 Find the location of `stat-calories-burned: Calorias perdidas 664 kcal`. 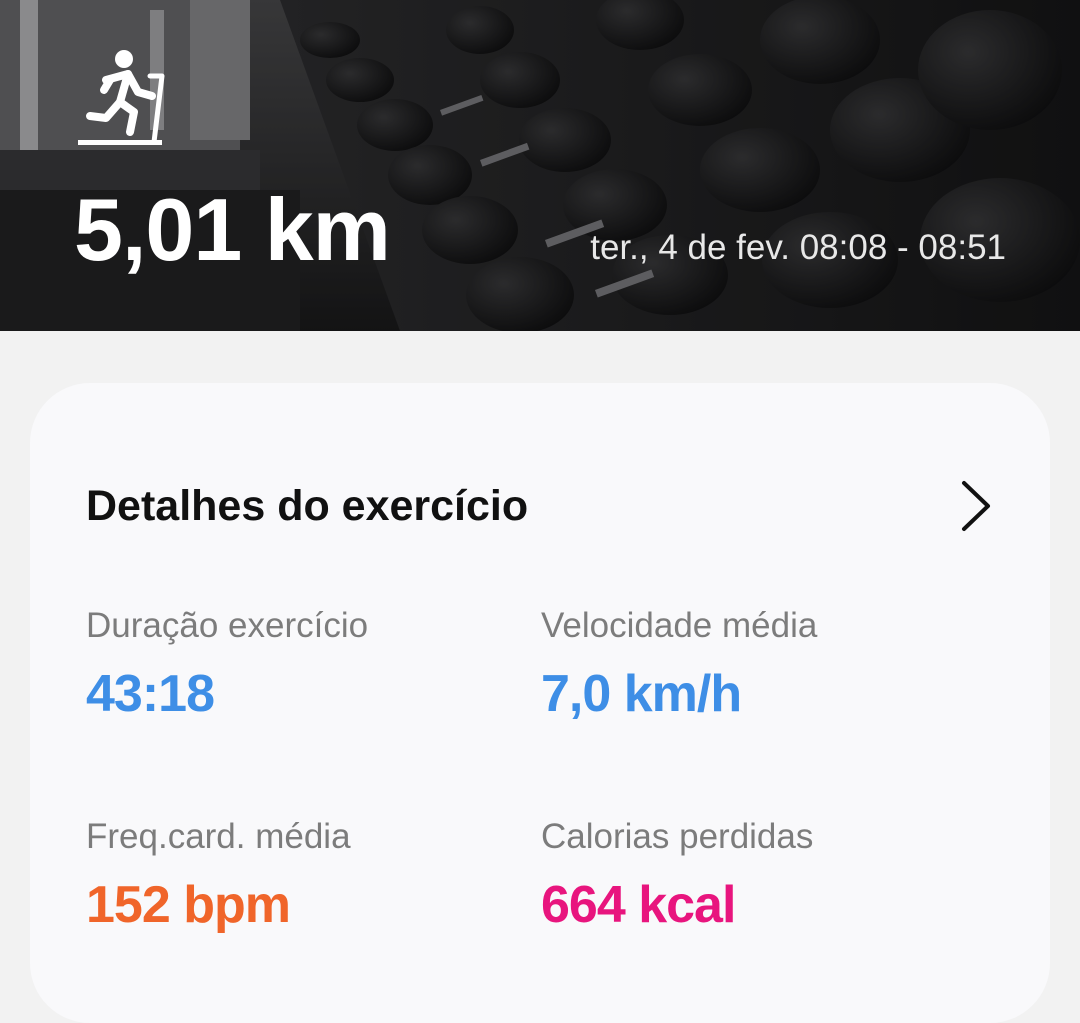

stat-calories-burned: Calorias perdidas 664 kcal is located at coordinates (751, 876).